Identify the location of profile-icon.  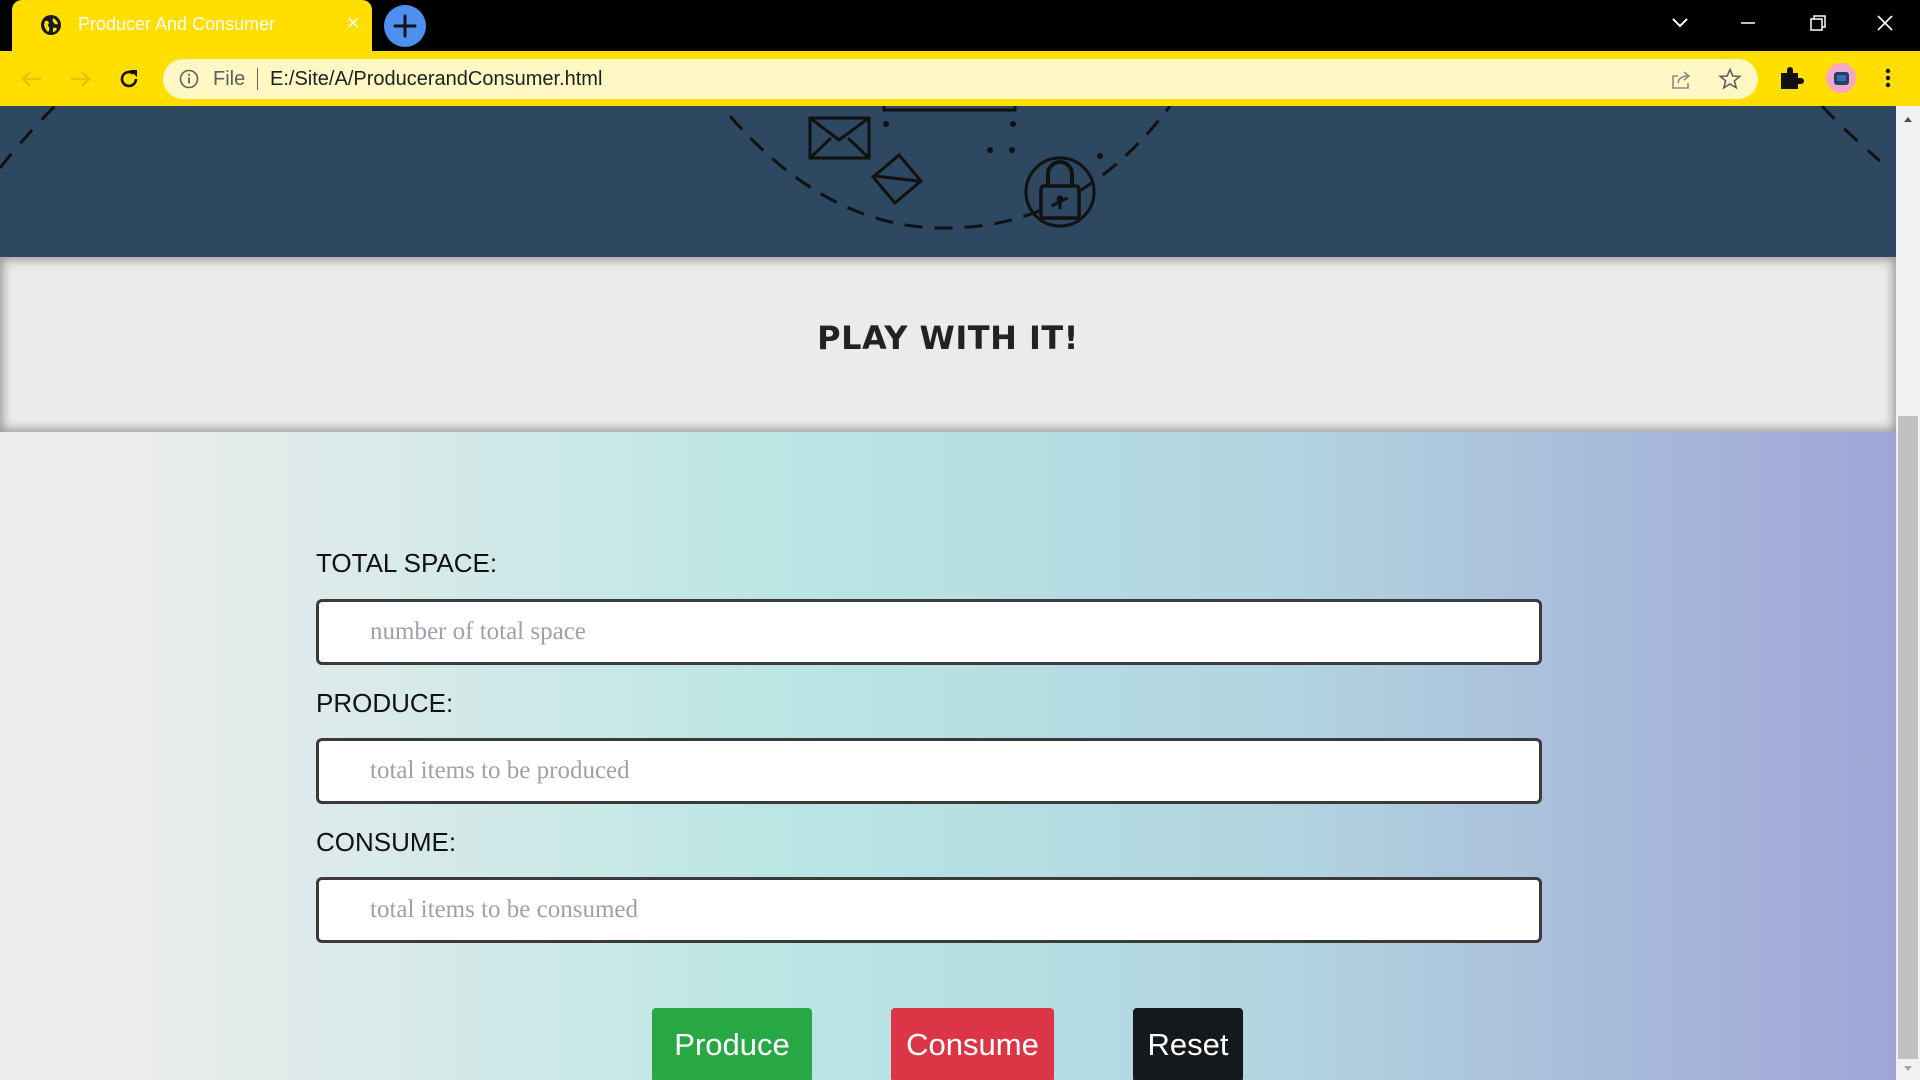
(1841, 78).